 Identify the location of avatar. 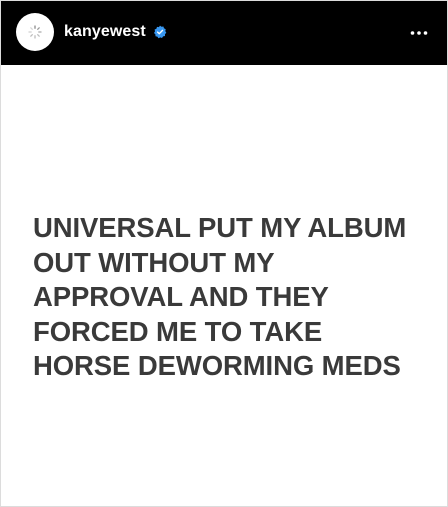
(35, 32).